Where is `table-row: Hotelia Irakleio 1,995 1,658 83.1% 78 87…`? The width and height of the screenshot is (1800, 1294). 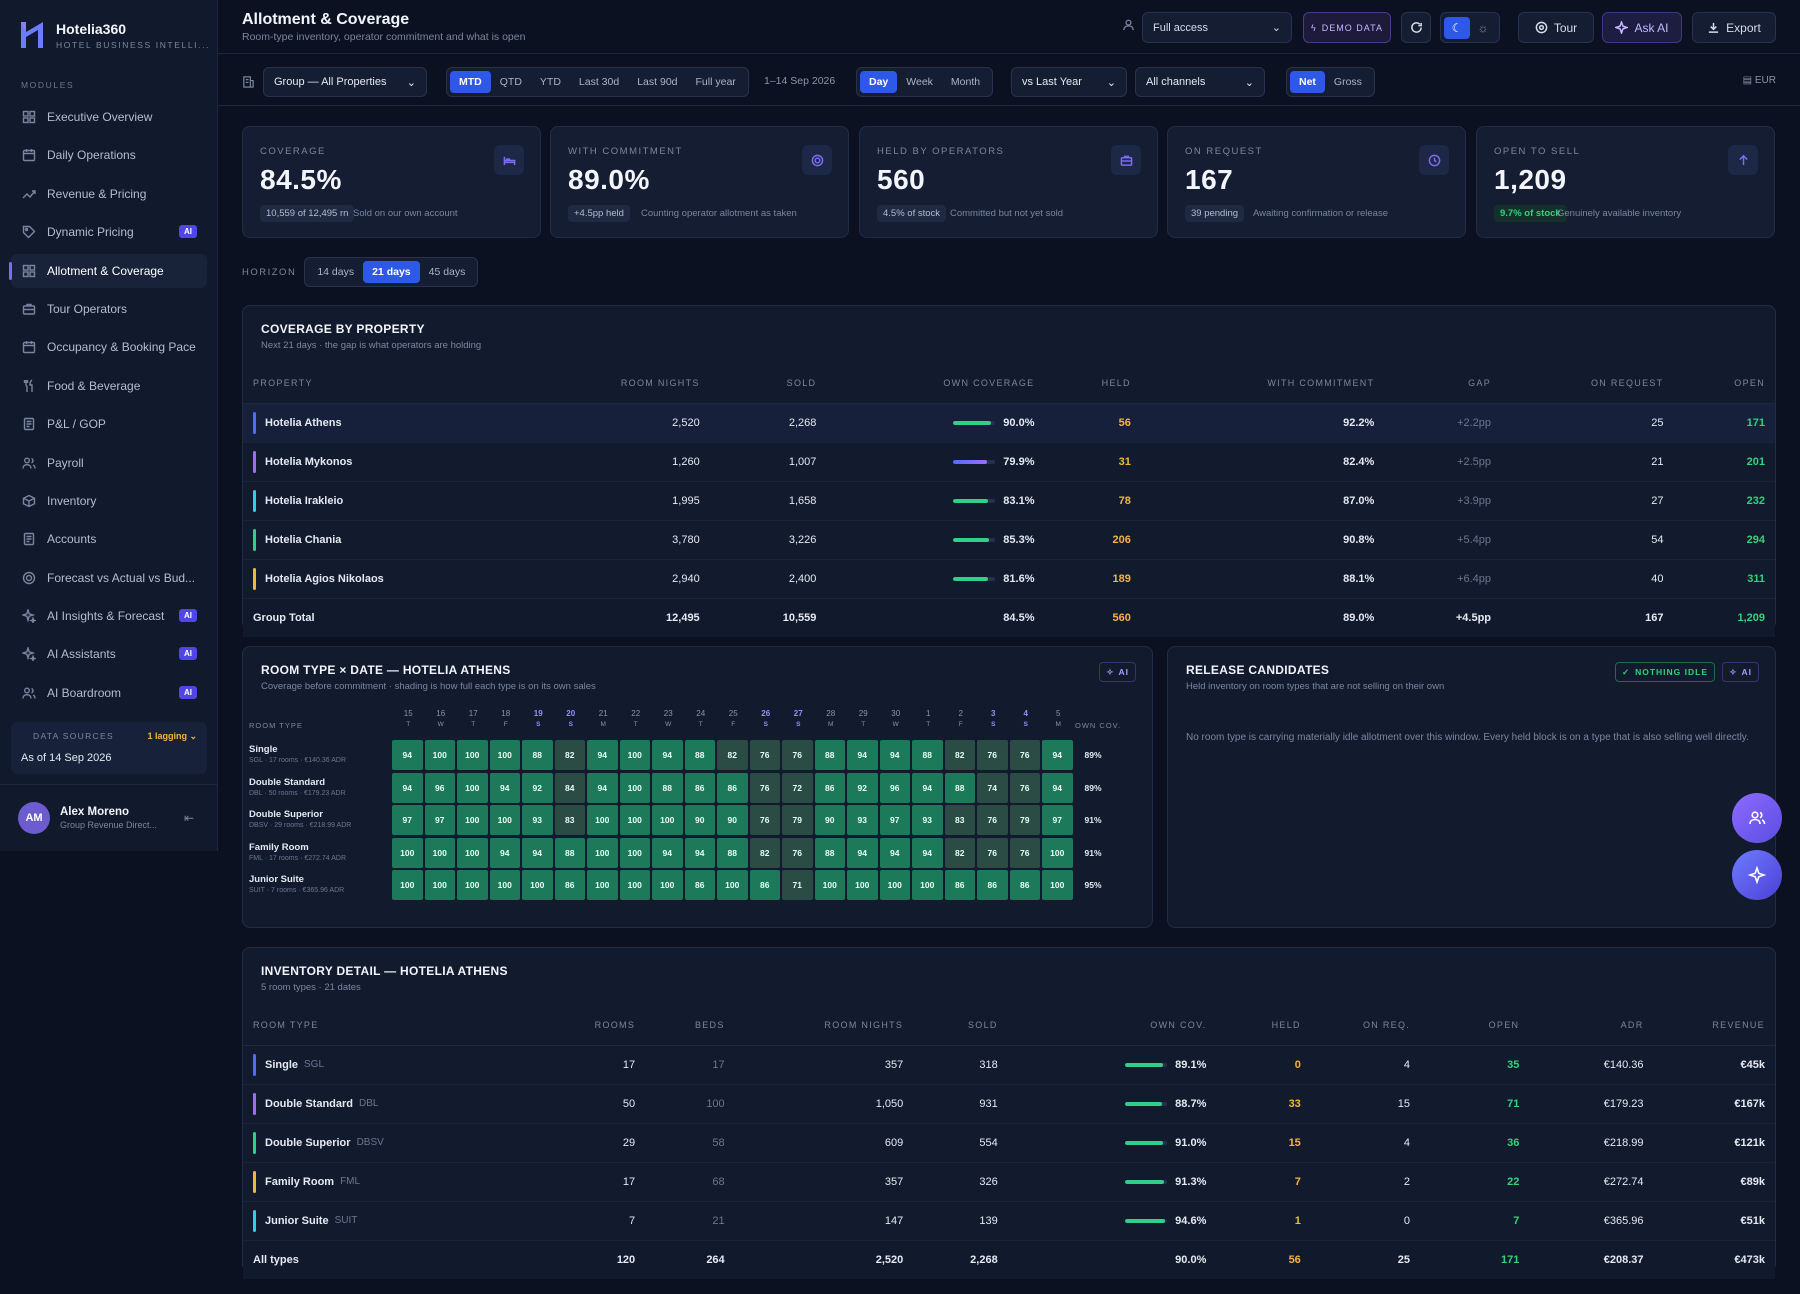
table-row: Hotelia Irakleio 1,995 1,658 83.1% 78 87… is located at coordinates (1009, 501).